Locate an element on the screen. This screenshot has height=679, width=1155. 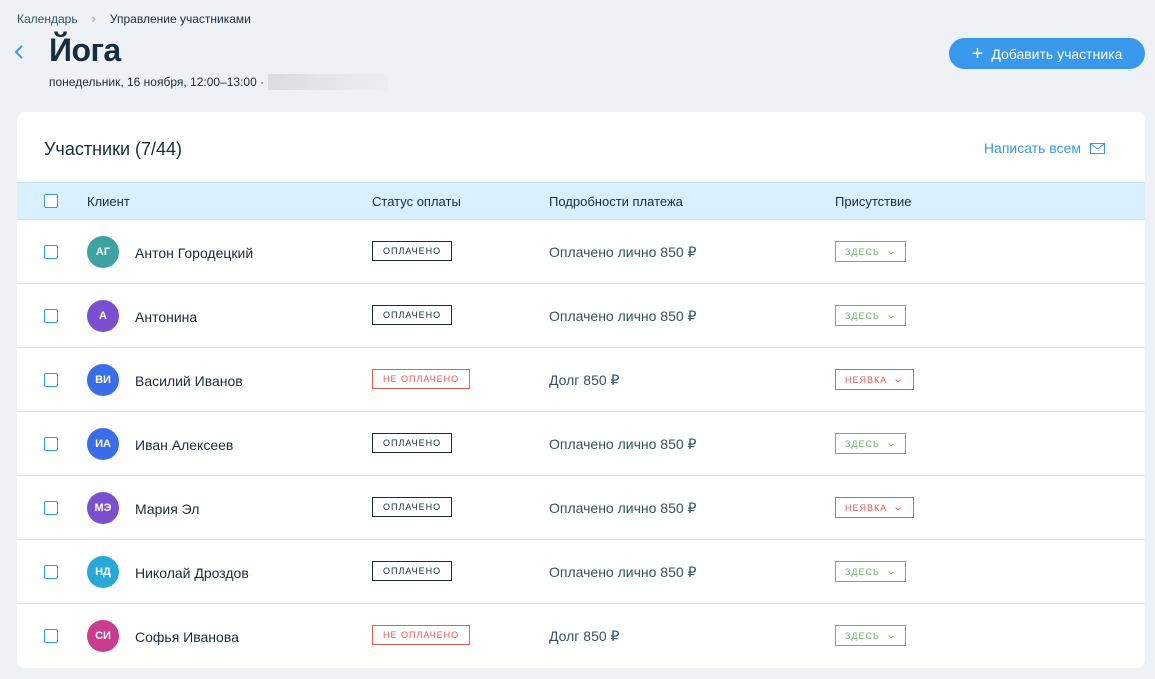
select-all-checkbox is located at coordinates (51, 201).